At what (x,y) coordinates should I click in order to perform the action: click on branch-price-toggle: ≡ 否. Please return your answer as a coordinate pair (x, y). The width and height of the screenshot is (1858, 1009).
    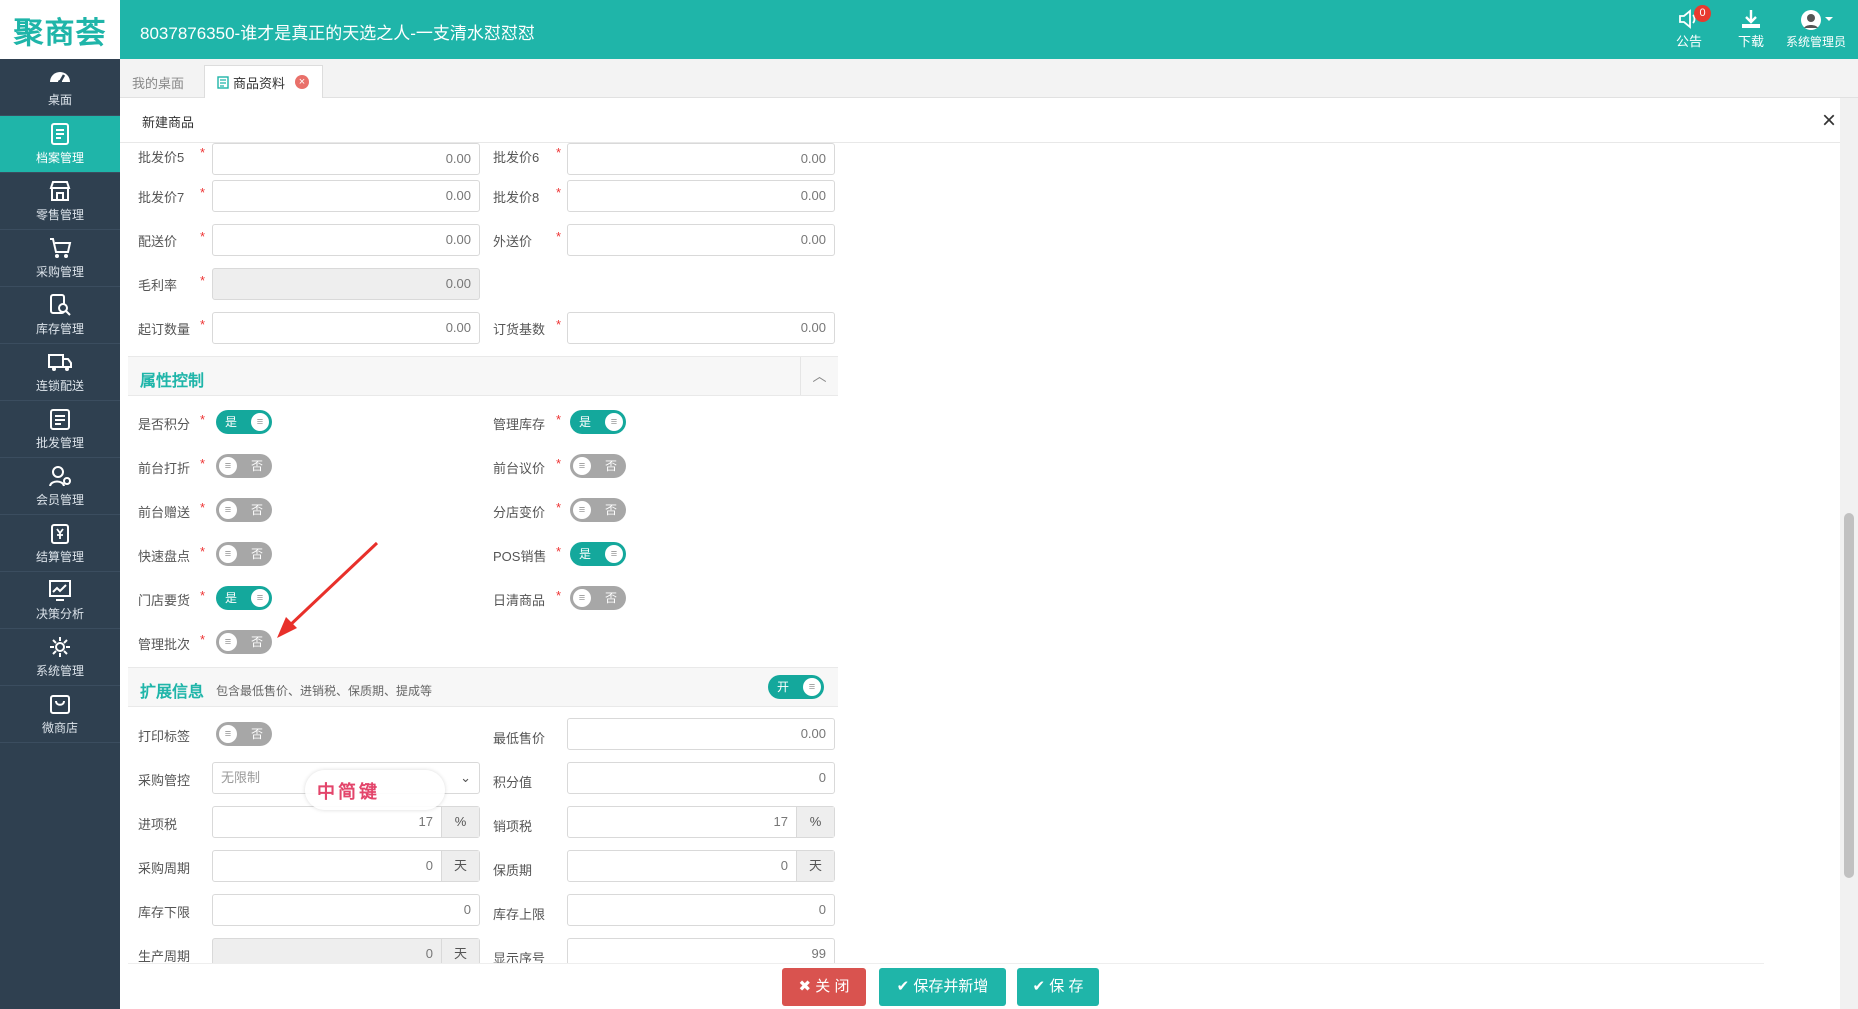
    Looking at the image, I should click on (598, 510).